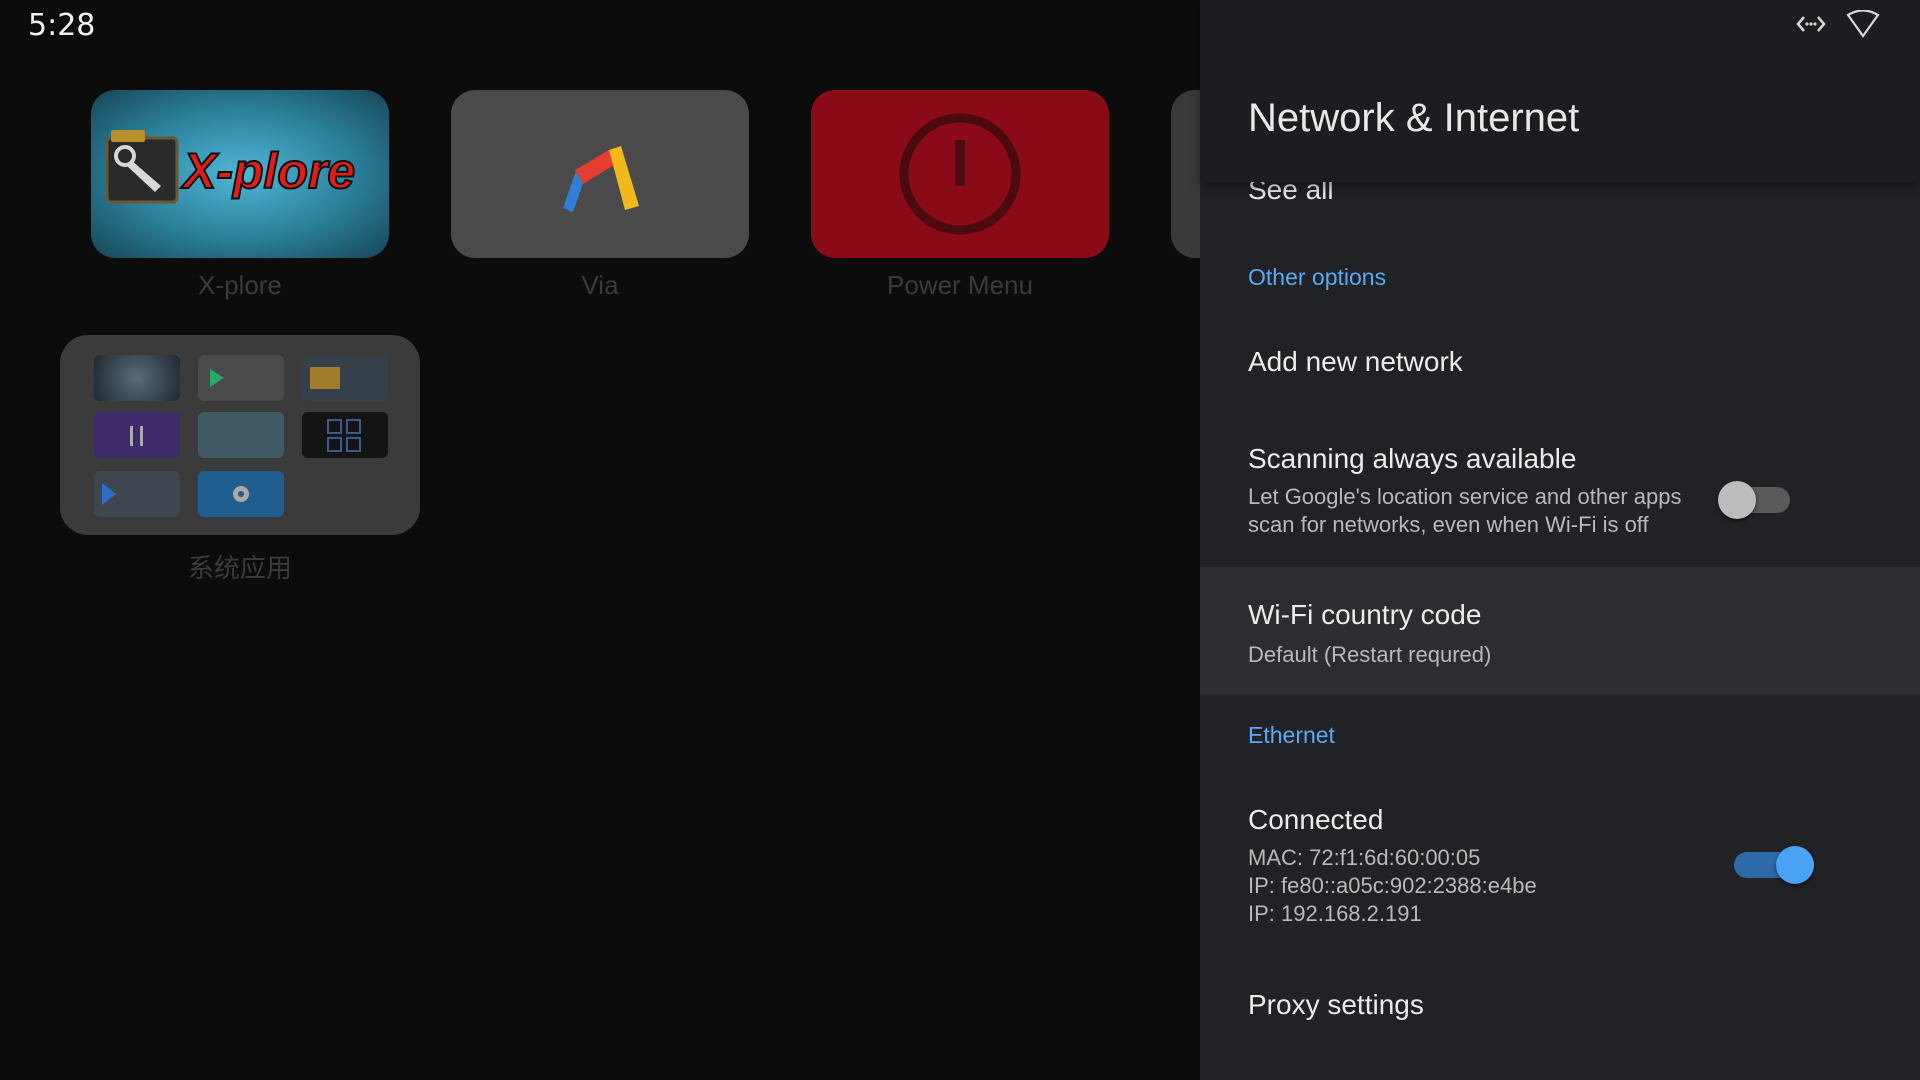 Image resolution: width=1920 pixels, height=1080 pixels. What do you see at coordinates (240, 285) in the screenshot?
I see `xplore-app-label: X-plore` at bounding box center [240, 285].